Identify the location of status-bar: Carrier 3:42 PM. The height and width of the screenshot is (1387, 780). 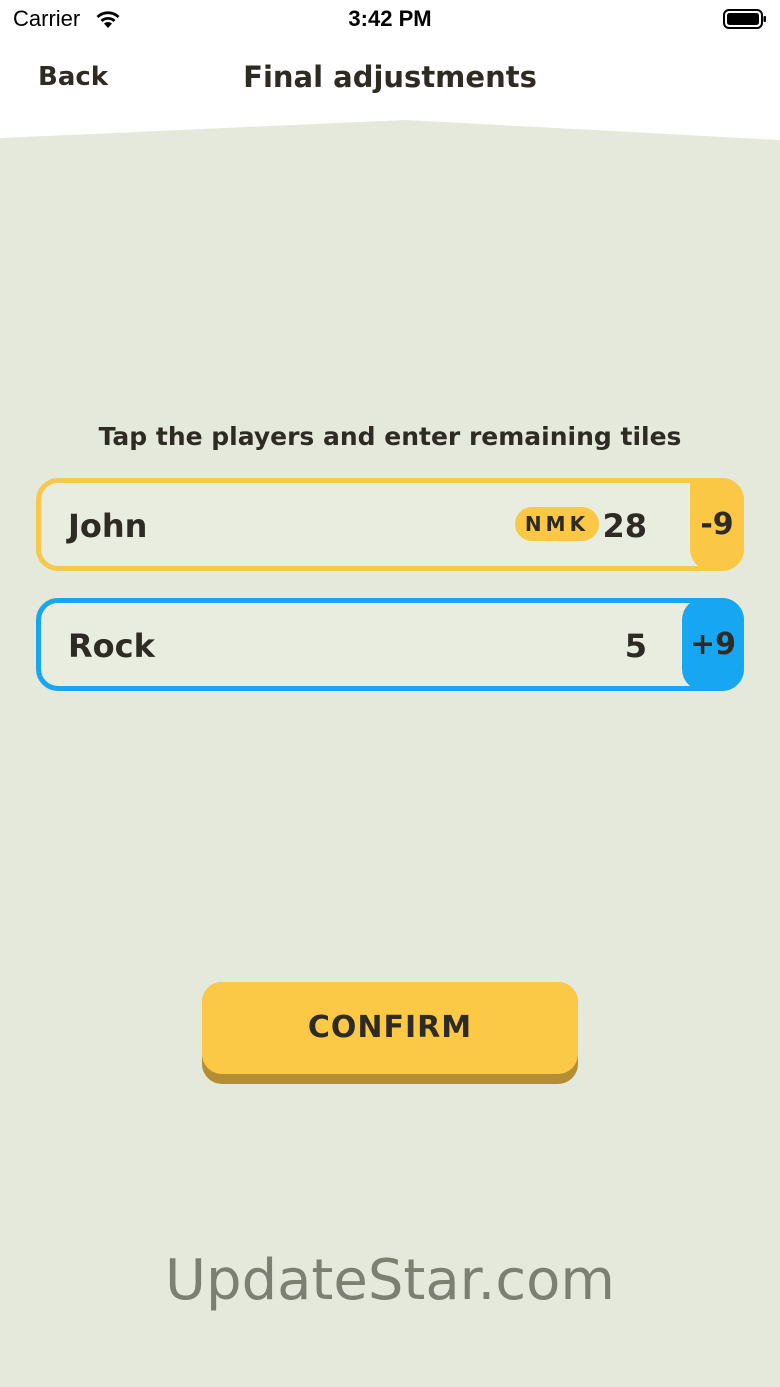
(390, 20).